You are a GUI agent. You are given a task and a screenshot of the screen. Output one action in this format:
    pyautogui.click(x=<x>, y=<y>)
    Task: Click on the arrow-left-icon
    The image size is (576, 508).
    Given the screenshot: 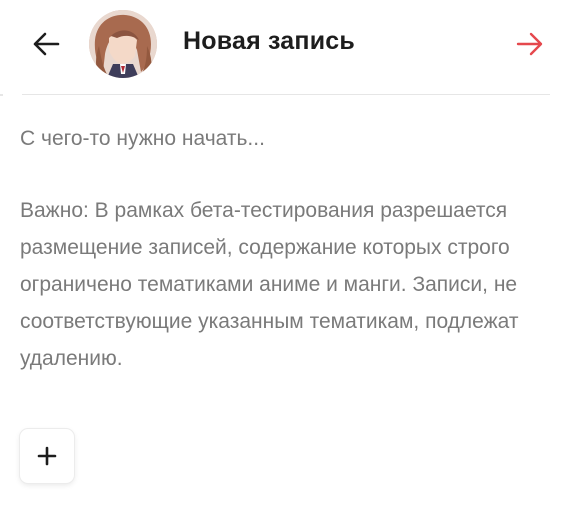 What is the action you would take?
    pyautogui.click(x=46, y=44)
    